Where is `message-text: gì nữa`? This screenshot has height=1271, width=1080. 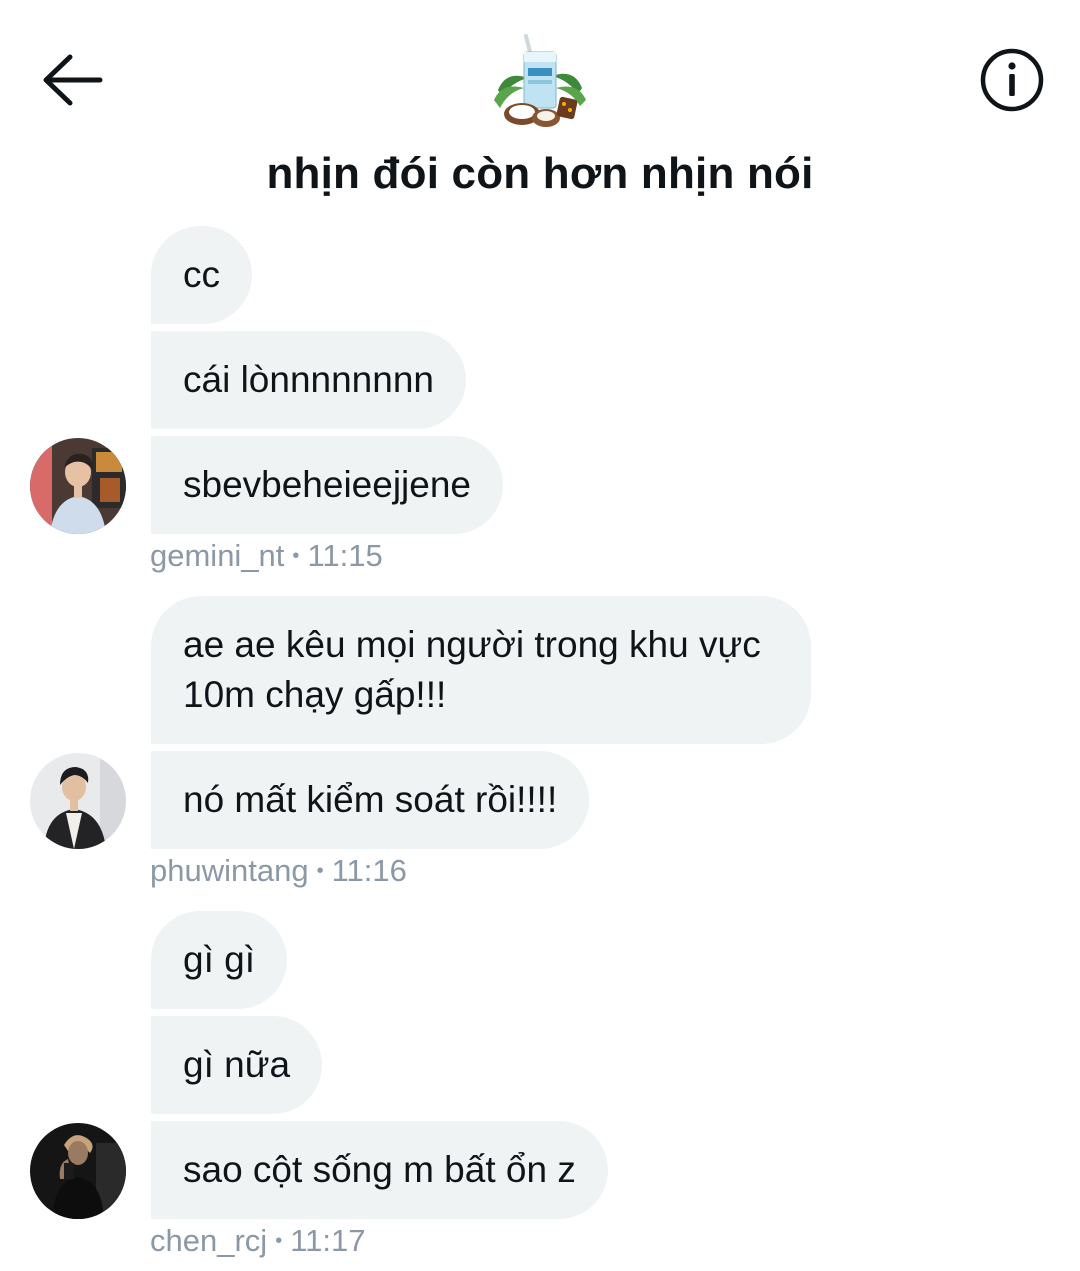 message-text: gì nữa is located at coordinates (237, 1064).